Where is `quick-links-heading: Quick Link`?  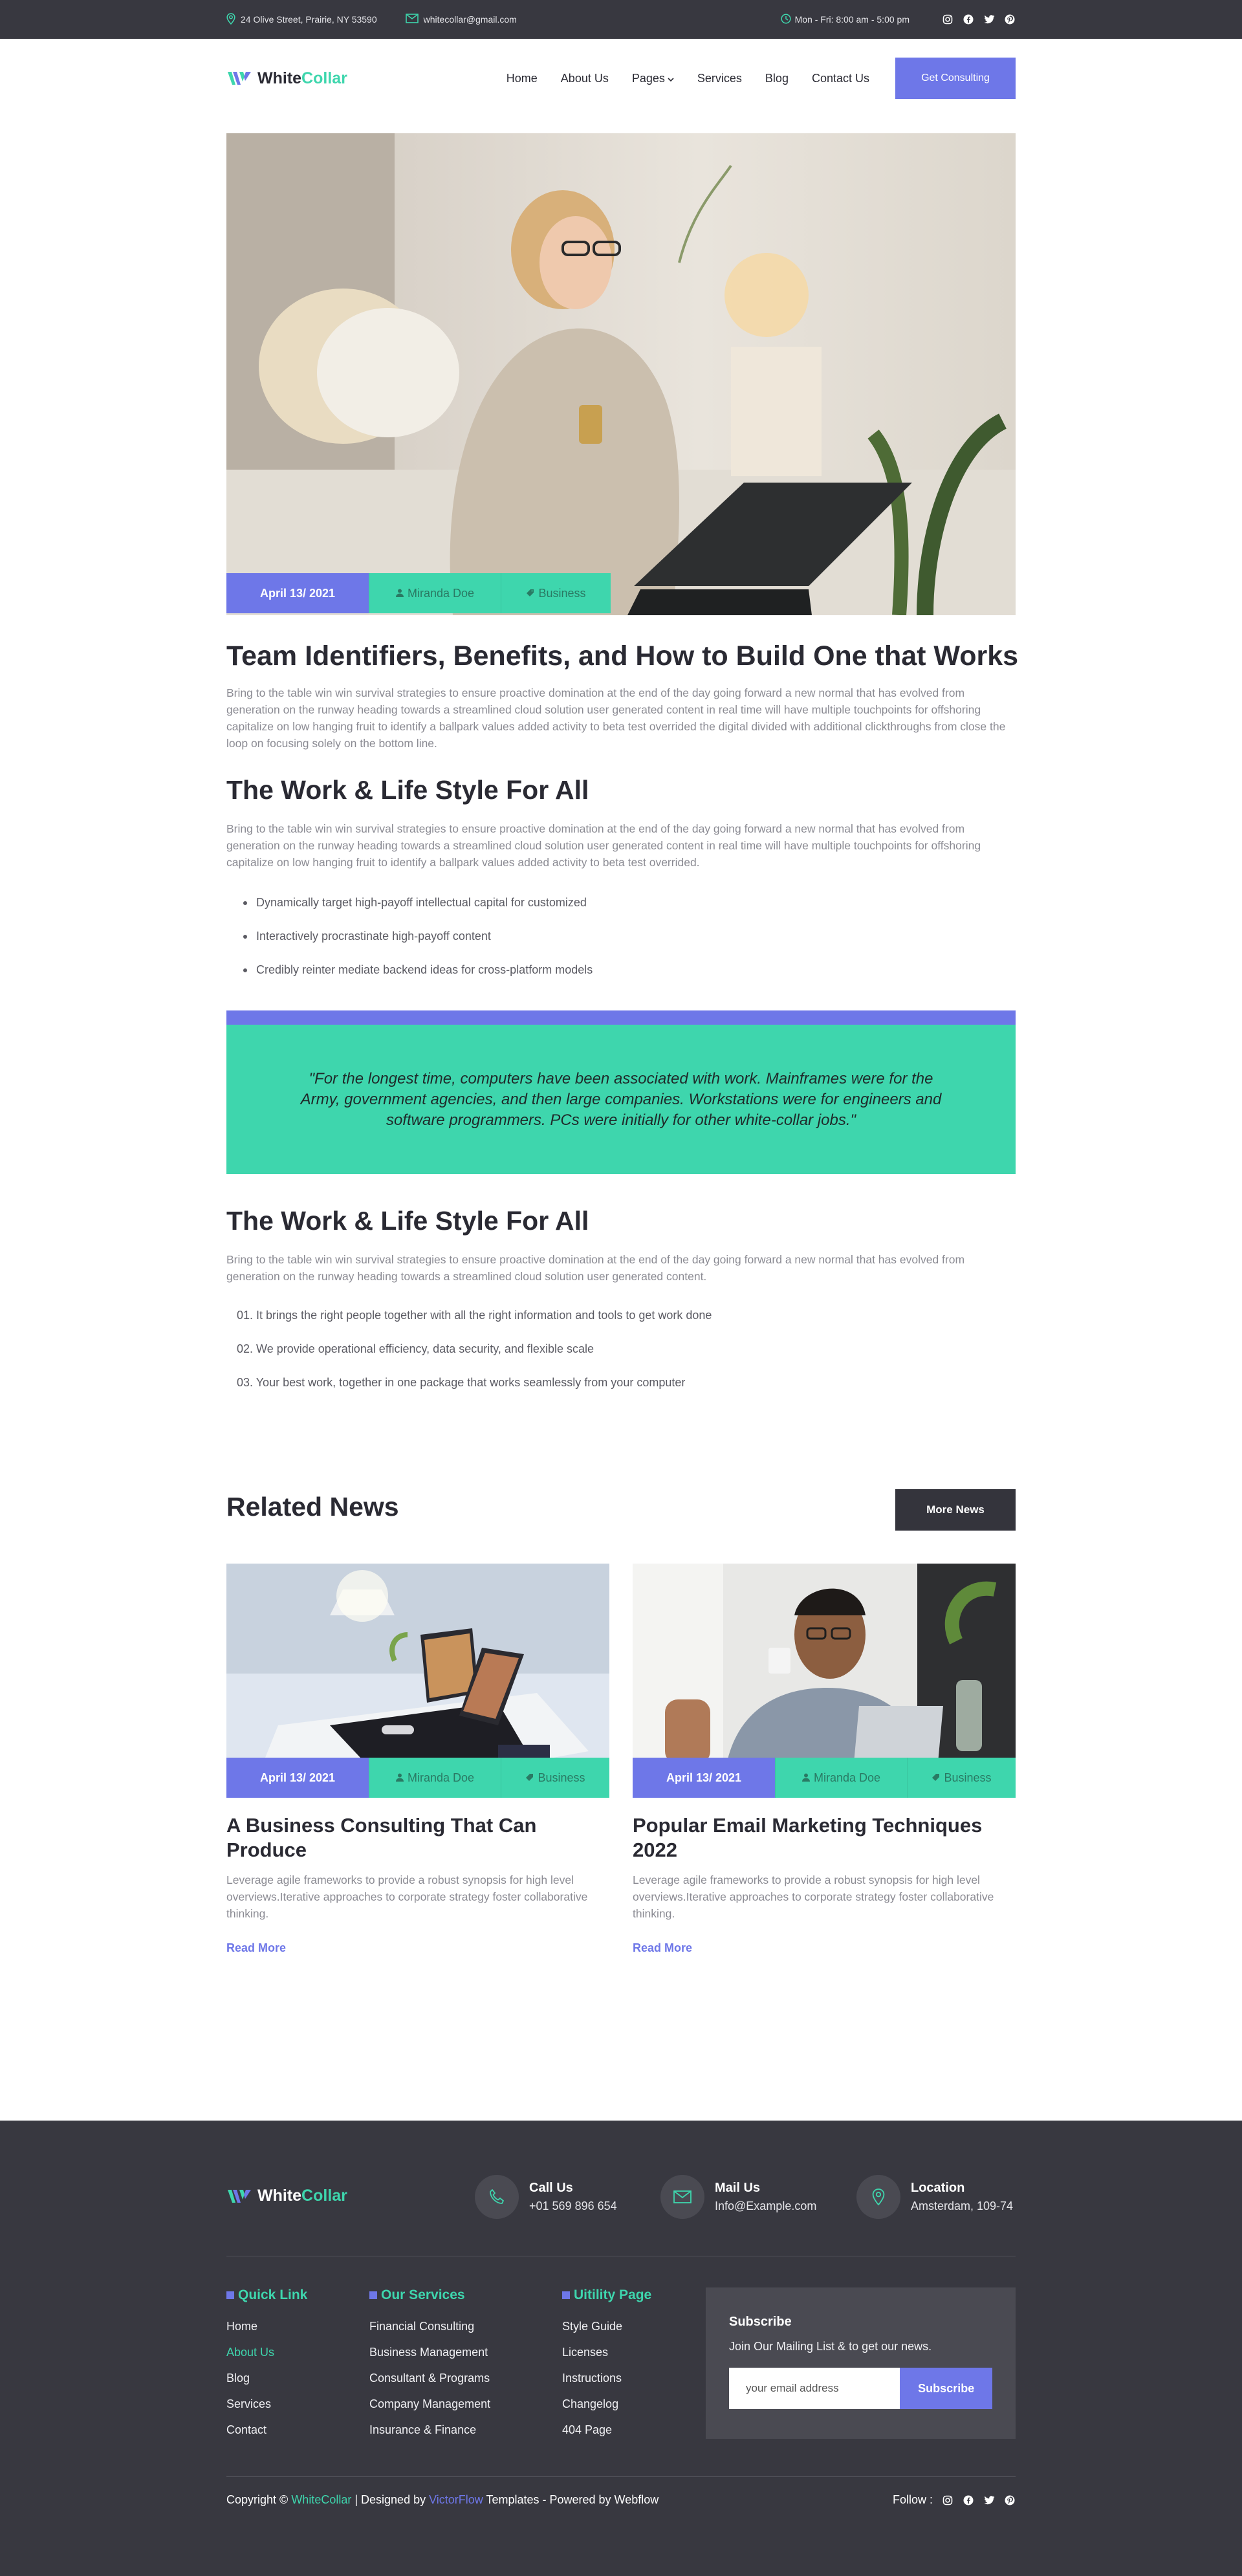 quick-links-heading: Quick Link is located at coordinates (266, 2295).